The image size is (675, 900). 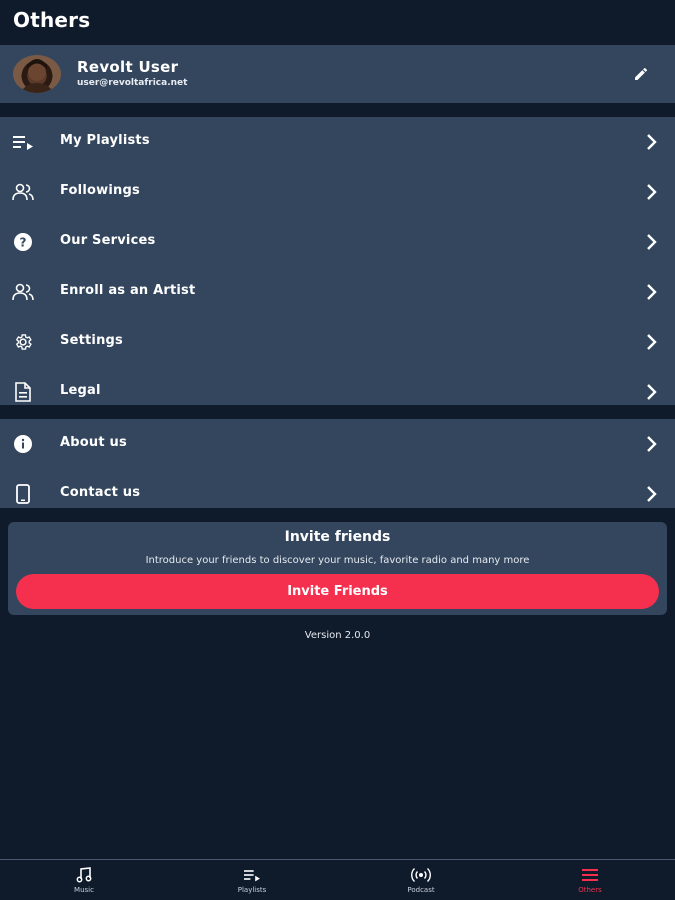 I want to click on help-circle-icon: ?, so click(x=23, y=242).